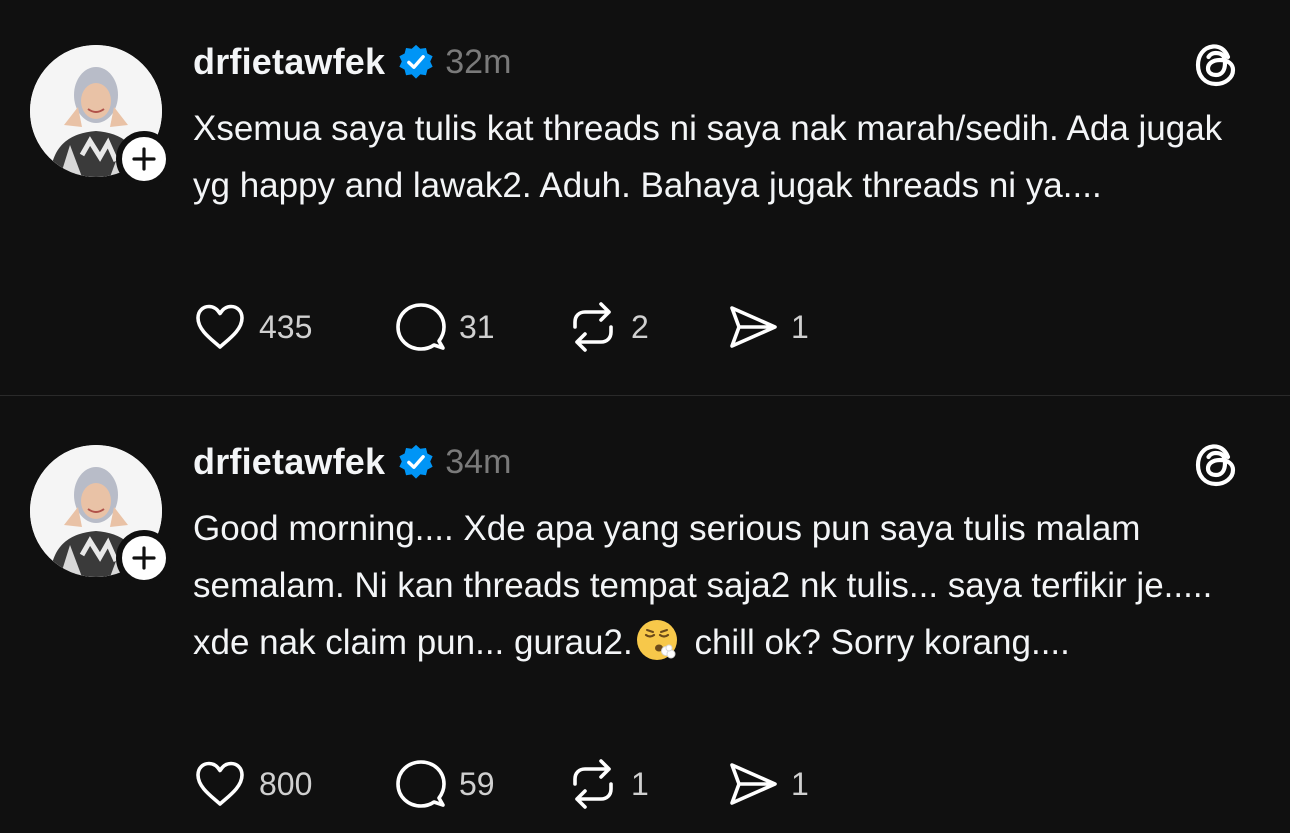 The width and height of the screenshot is (1290, 833). What do you see at coordinates (477, 326) in the screenshot?
I see `reply-count: 31` at bounding box center [477, 326].